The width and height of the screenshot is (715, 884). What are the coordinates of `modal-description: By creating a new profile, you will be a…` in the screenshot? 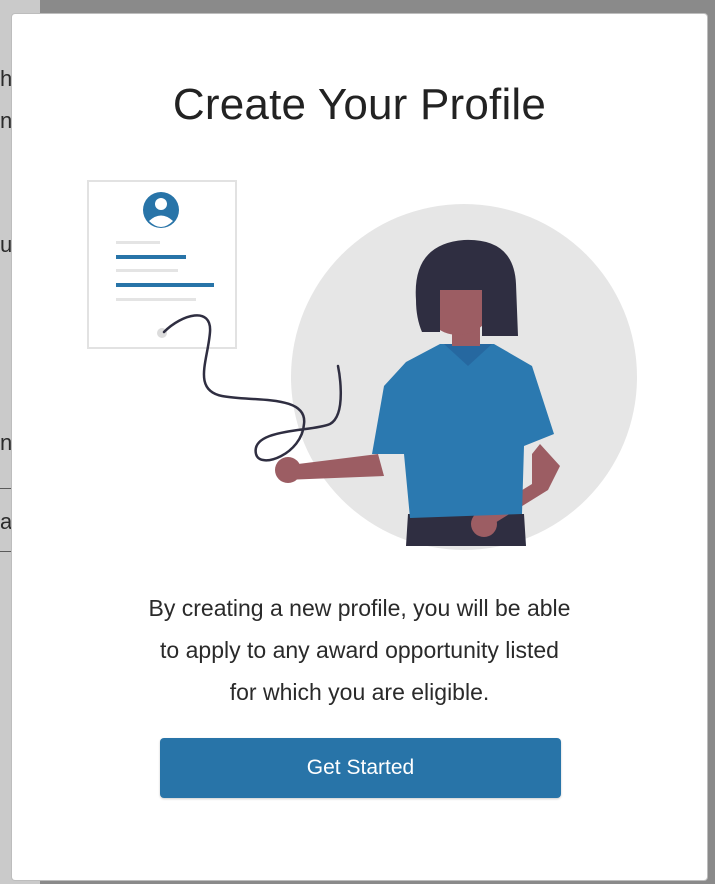 It's located at (359, 650).